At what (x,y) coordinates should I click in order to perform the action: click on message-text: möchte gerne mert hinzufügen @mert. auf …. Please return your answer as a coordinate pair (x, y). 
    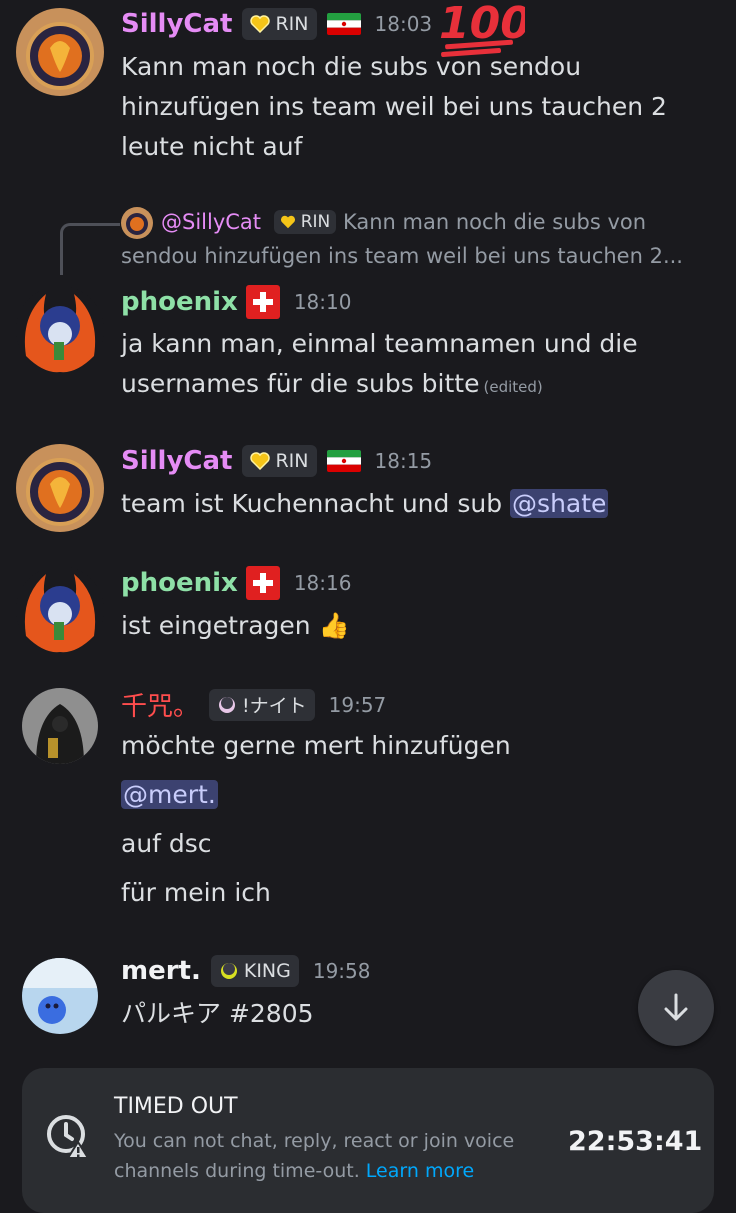
    Looking at the image, I should click on (316, 819).